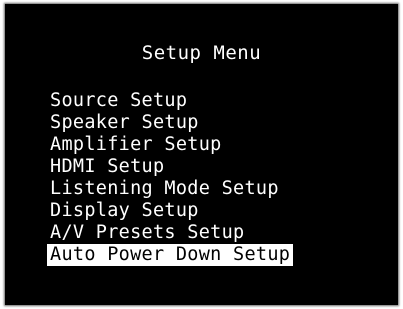 This screenshot has width=403, height=309. Describe the element at coordinates (107, 166) in the screenshot. I see `menu-item-hdmi-setup: HDMI Setup` at that location.